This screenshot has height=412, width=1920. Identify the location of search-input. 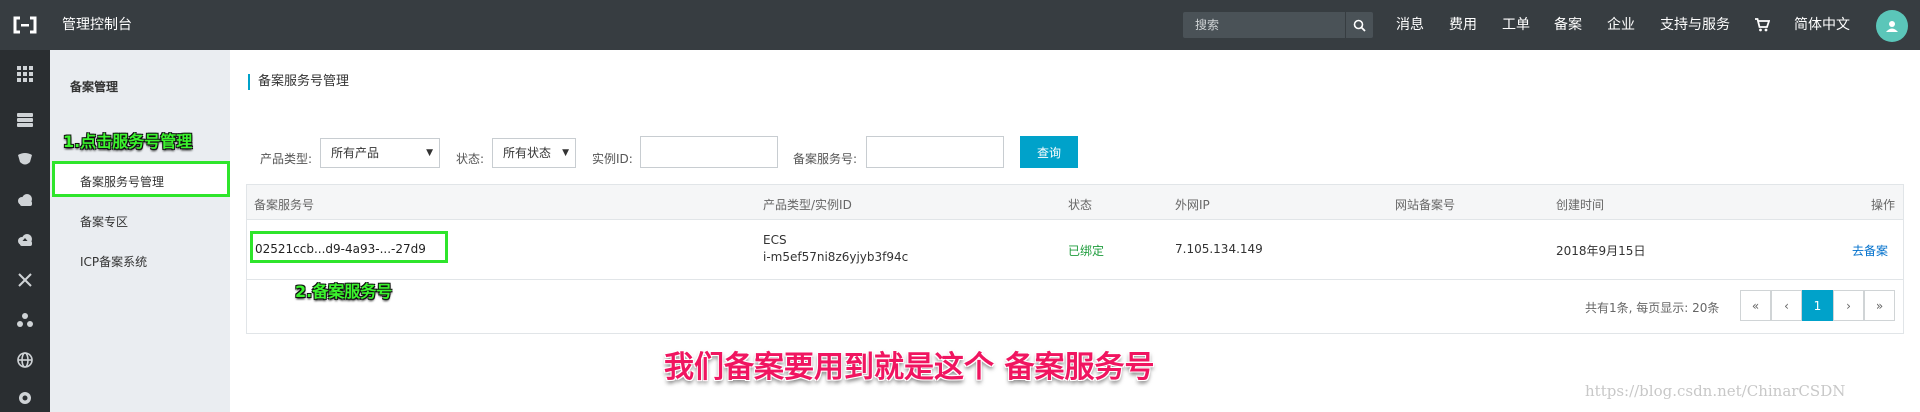
(1263, 25).